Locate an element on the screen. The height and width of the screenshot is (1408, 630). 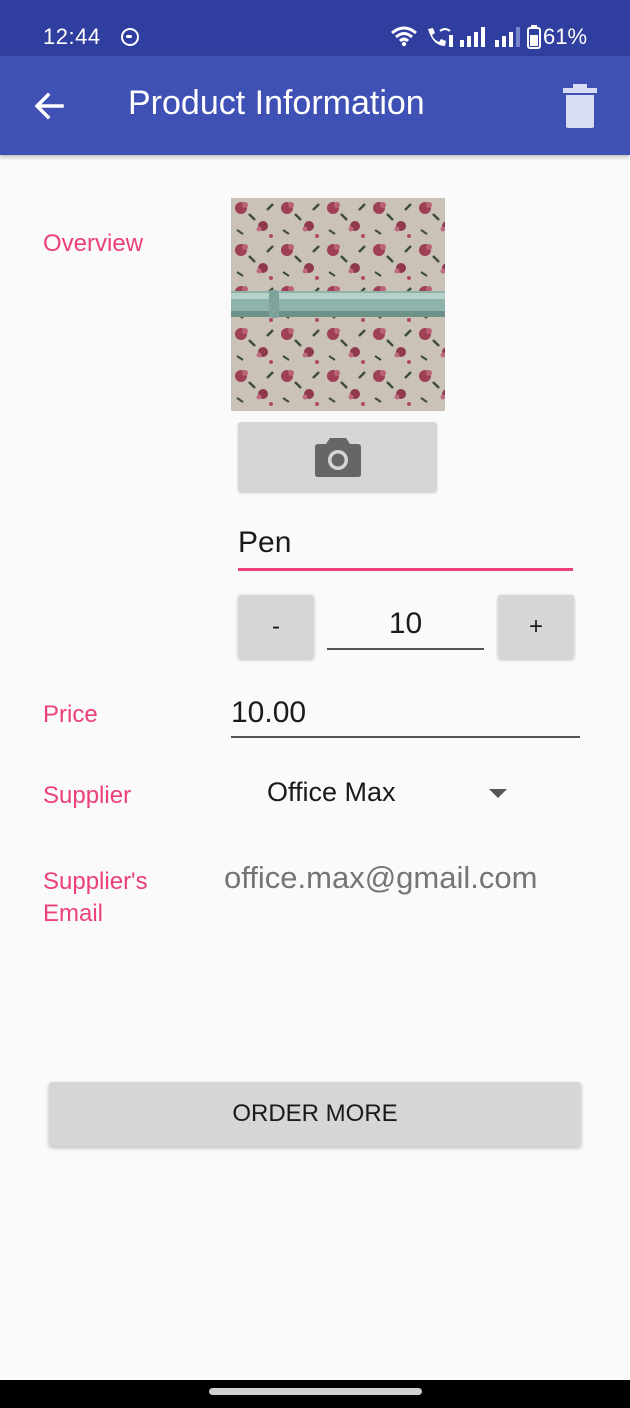
supplier-email-value: office.max@gmail.com is located at coordinates (381, 877).